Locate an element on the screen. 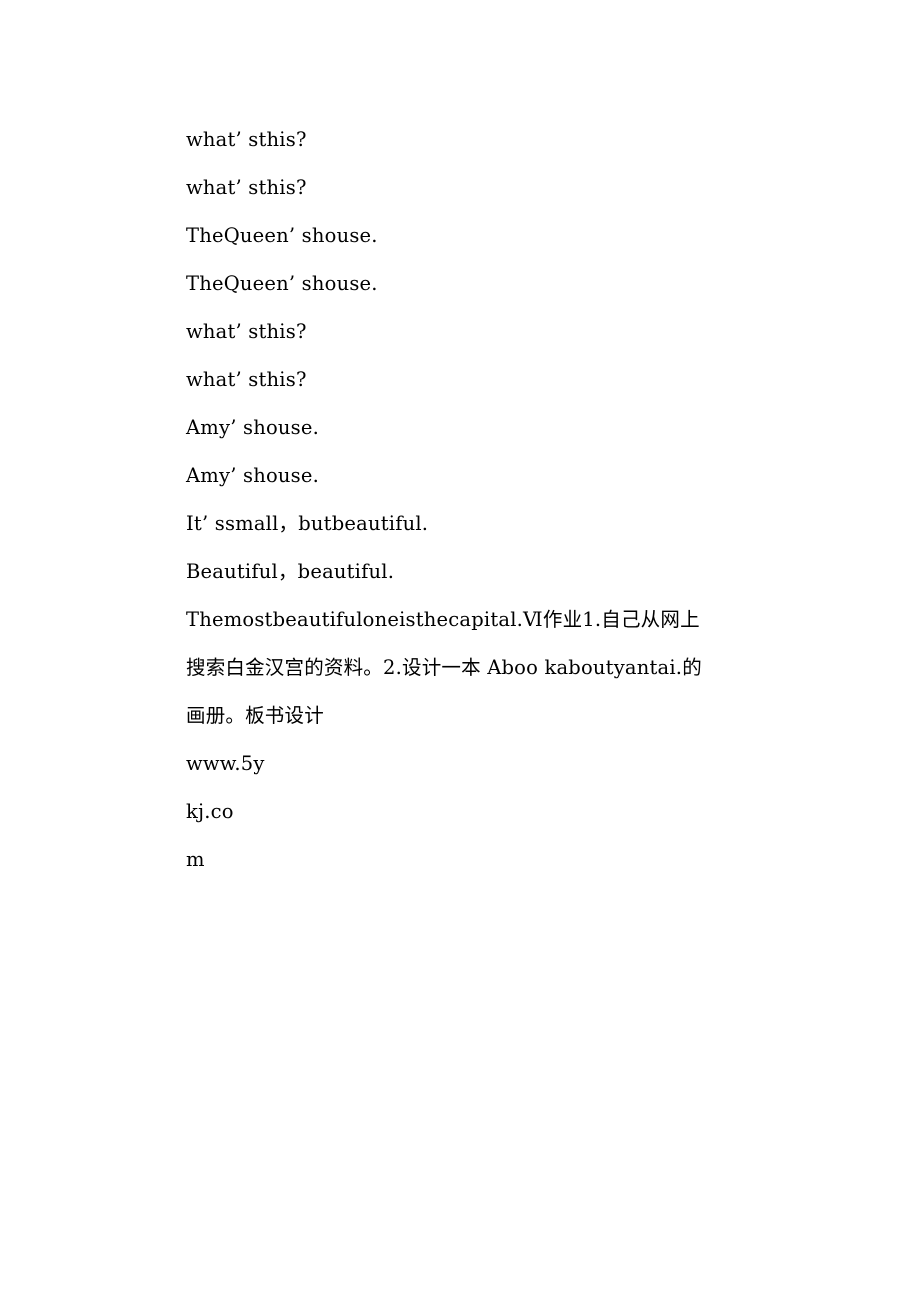 This screenshot has width=920, height=1302. dialogue-line: It’ ssmall，butbeautiful. is located at coordinates (307, 523).